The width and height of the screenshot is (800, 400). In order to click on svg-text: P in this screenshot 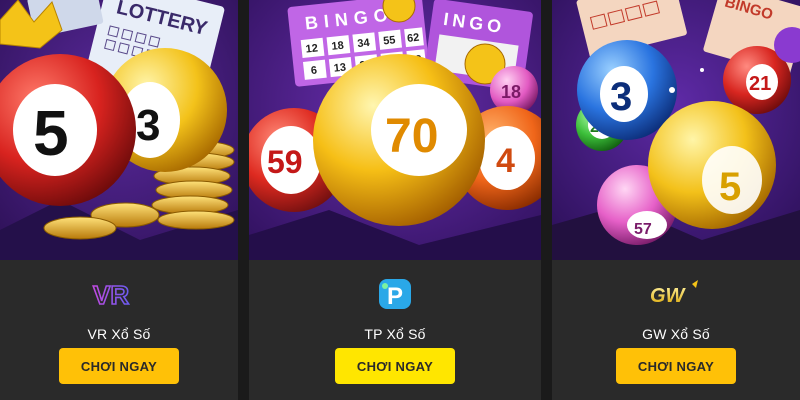, I will do `click(395, 296)`.